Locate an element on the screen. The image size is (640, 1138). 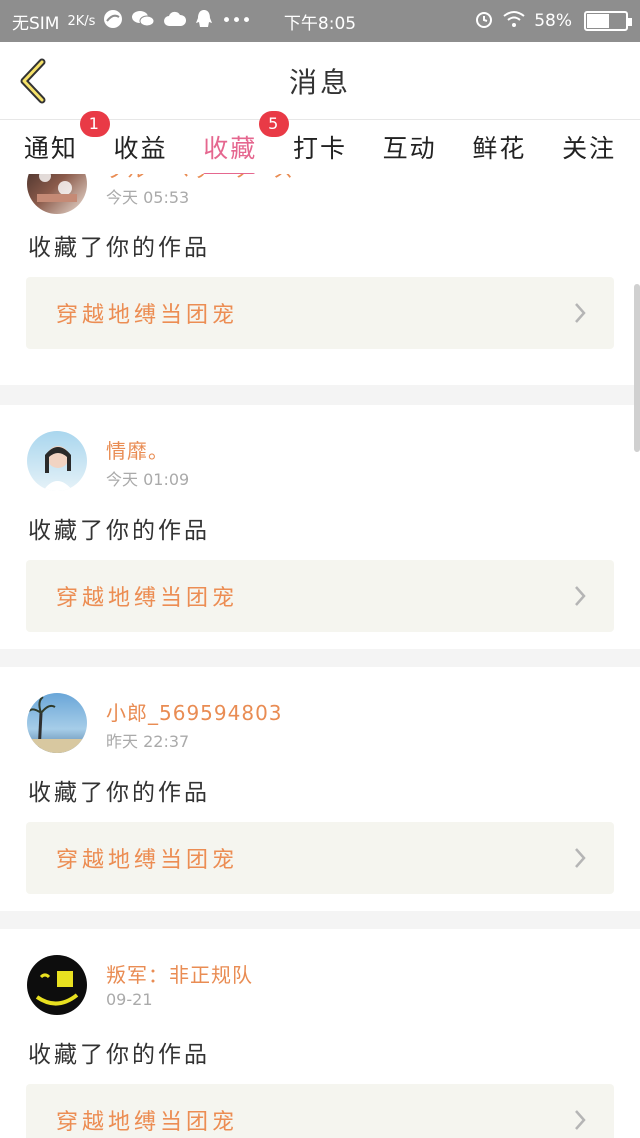
tab-follows: 关注 is located at coordinates (589, 147).